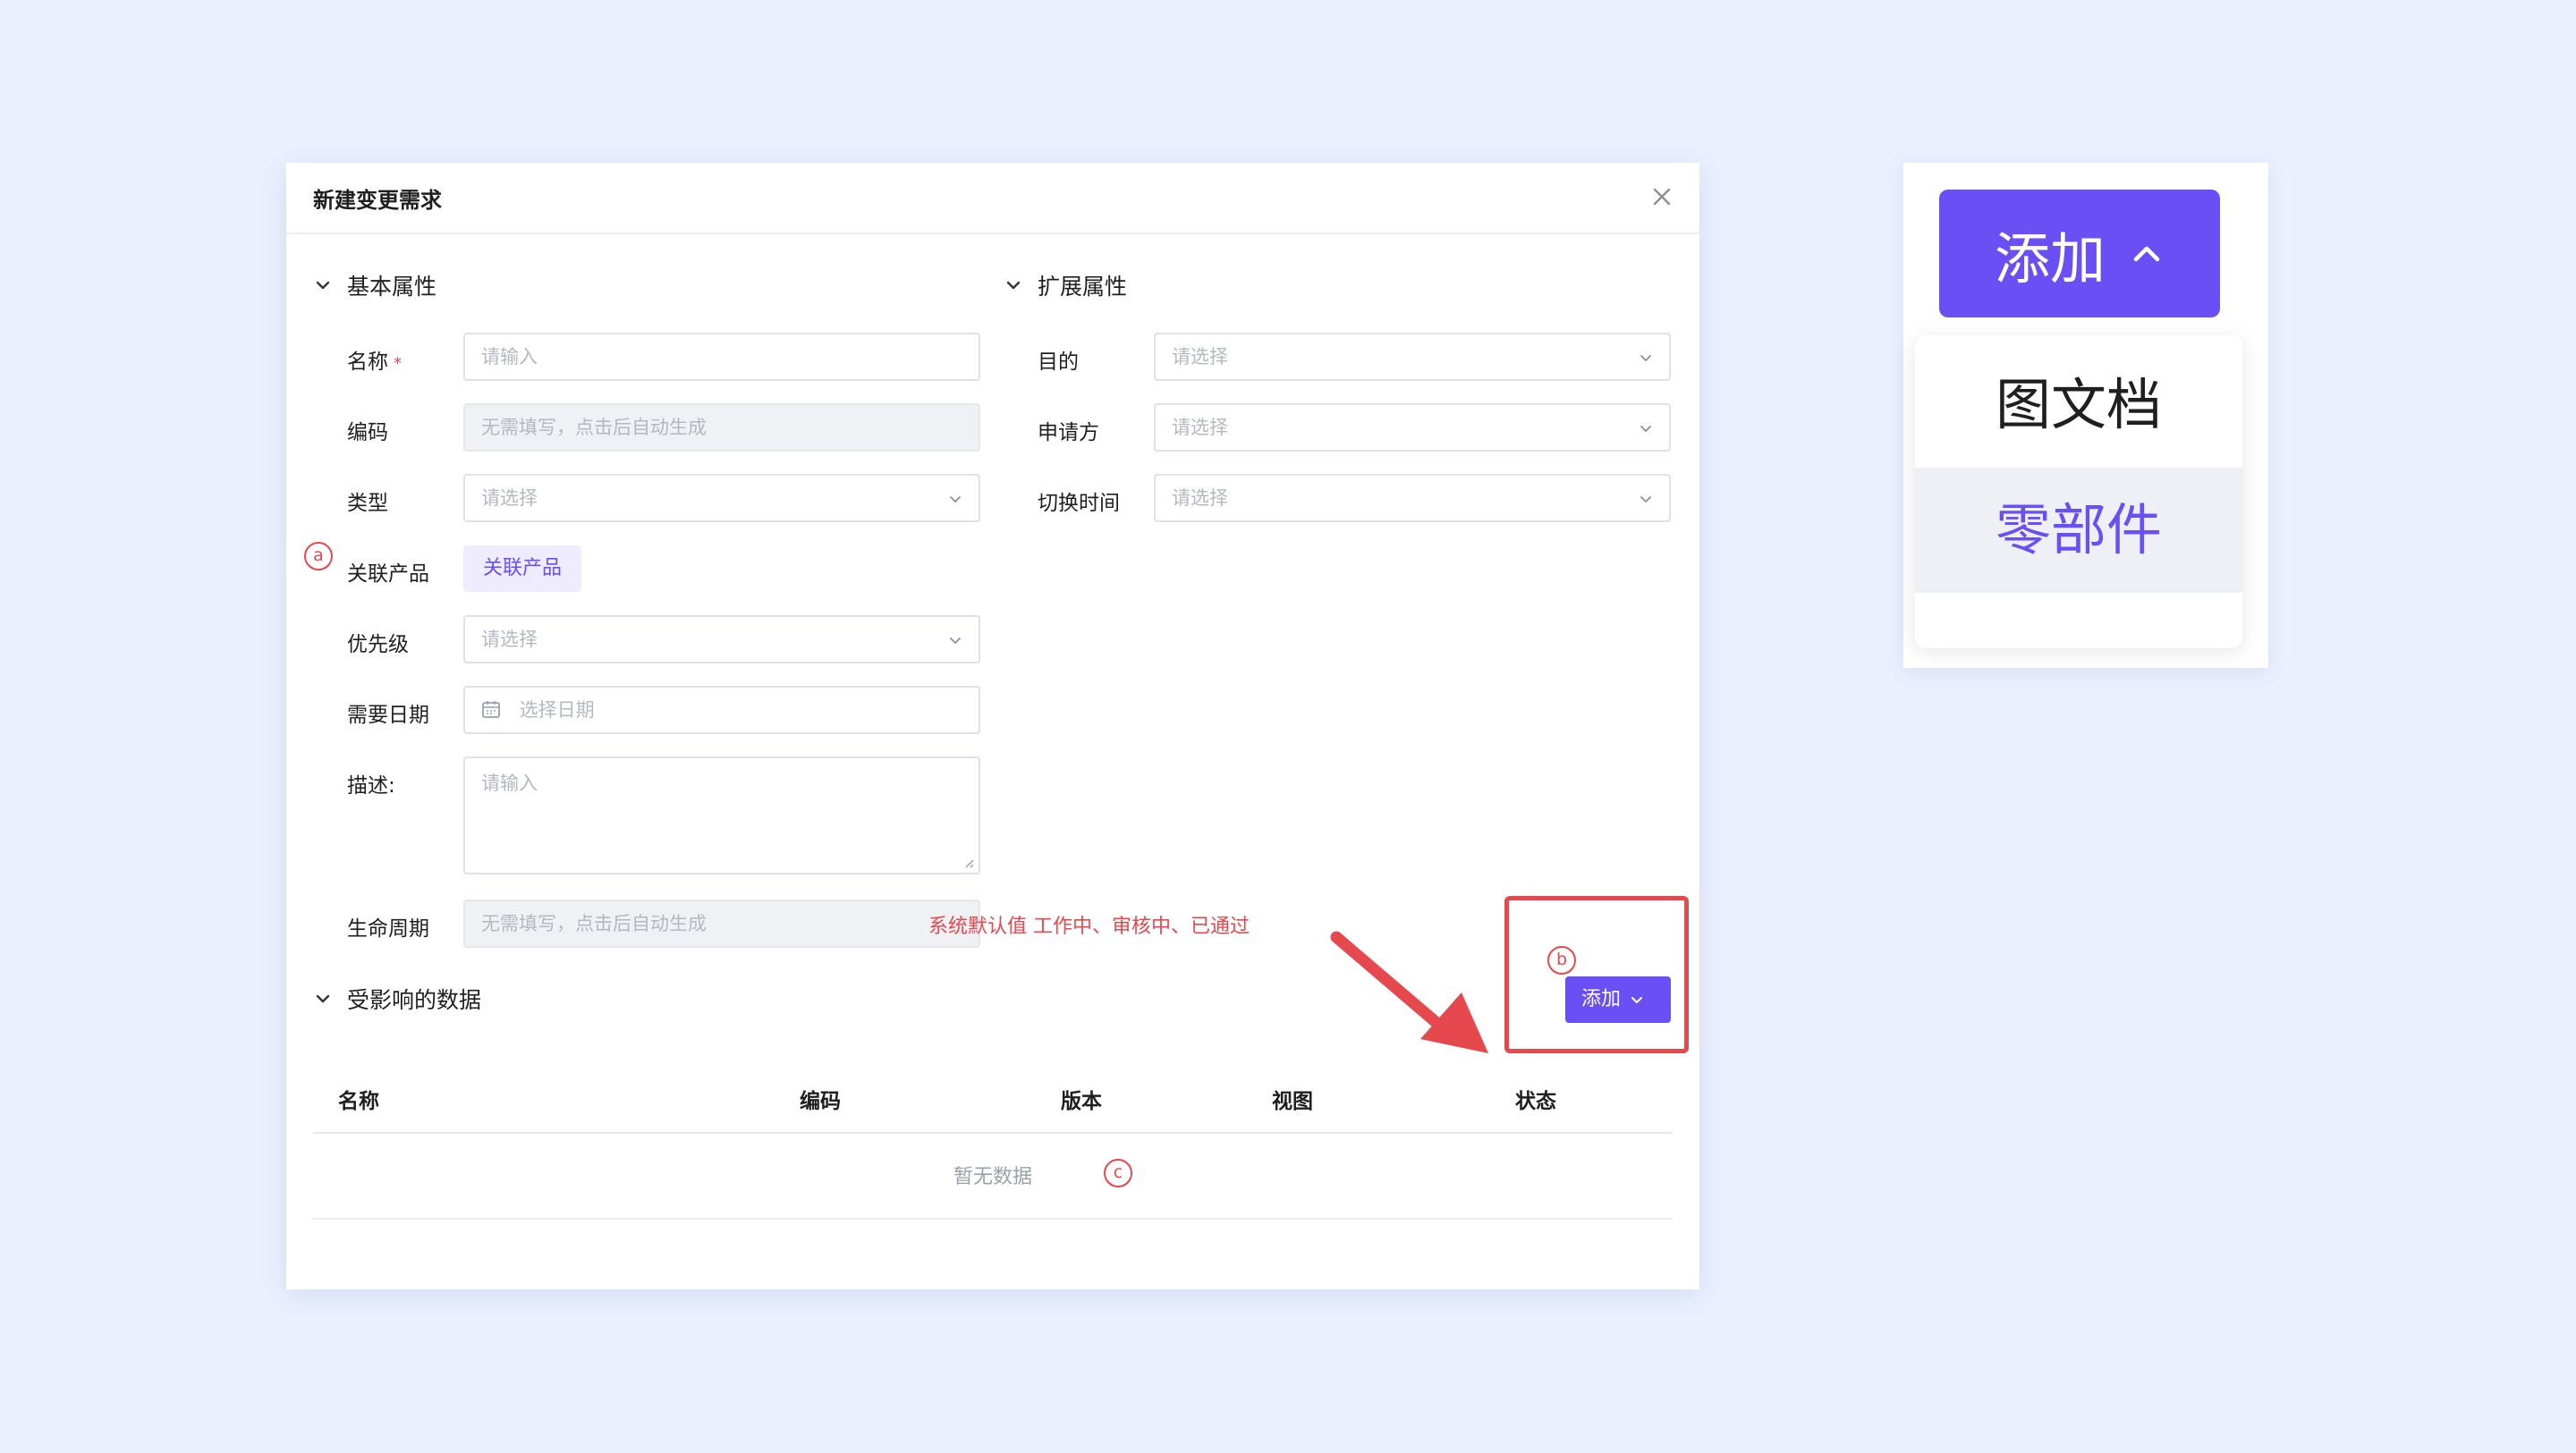 The image size is (2576, 1453). What do you see at coordinates (367, 503) in the screenshot?
I see `type-label: 类型` at bounding box center [367, 503].